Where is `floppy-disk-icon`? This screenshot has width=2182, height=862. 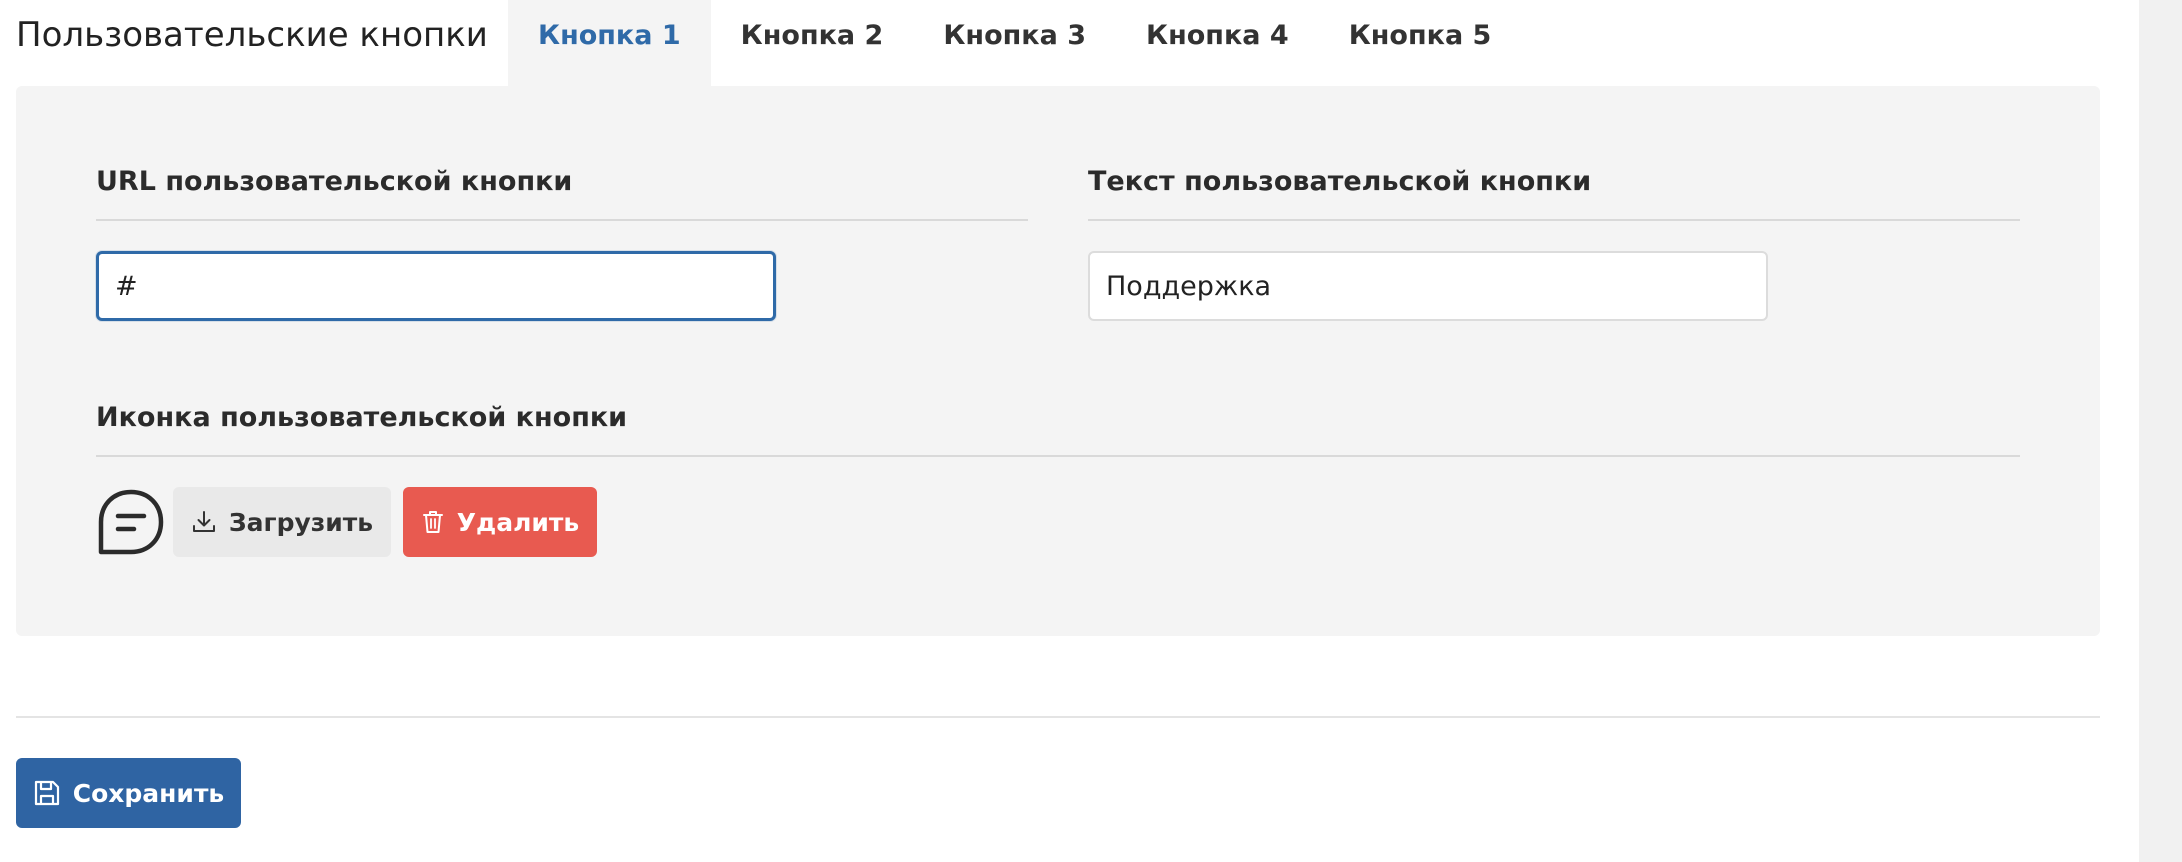 floppy-disk-icon is located at coordinates (46, 793).